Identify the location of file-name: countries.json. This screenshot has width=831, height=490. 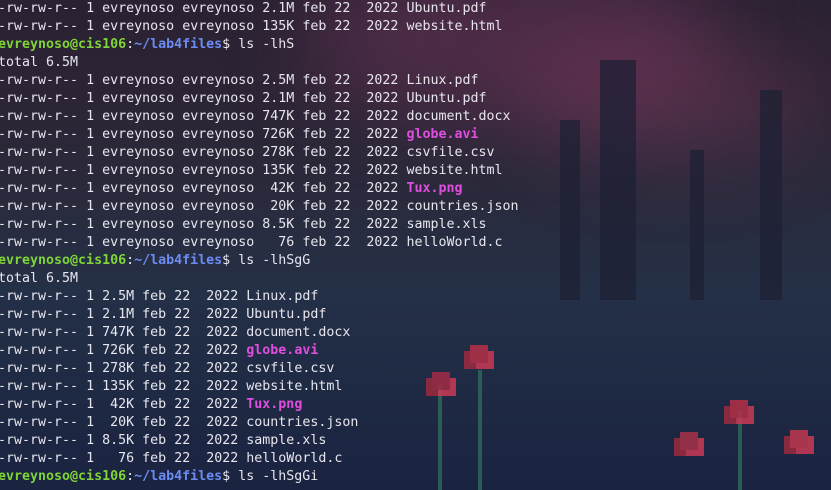
(462, 206).